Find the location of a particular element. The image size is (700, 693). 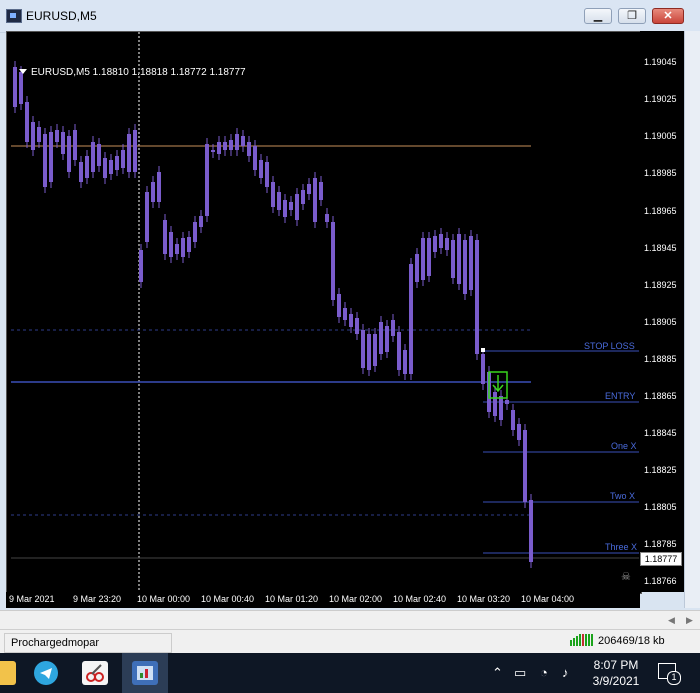

show-hidden-icons-icon: ⌃ is located at coordinates (497, 673).